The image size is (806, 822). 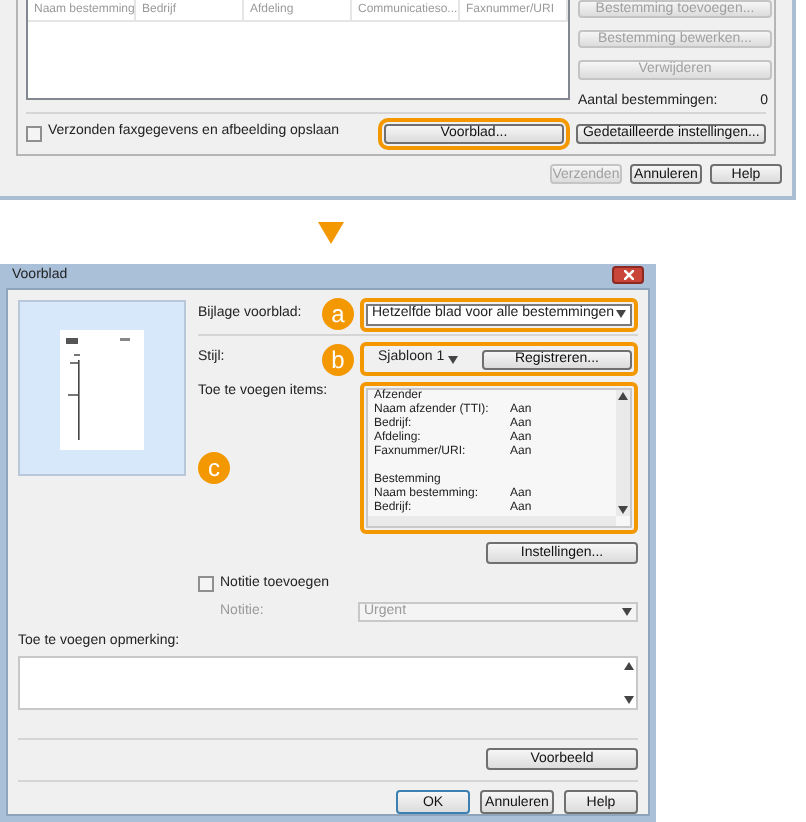 I want to click on close-icon, so click(x=628, y=275).